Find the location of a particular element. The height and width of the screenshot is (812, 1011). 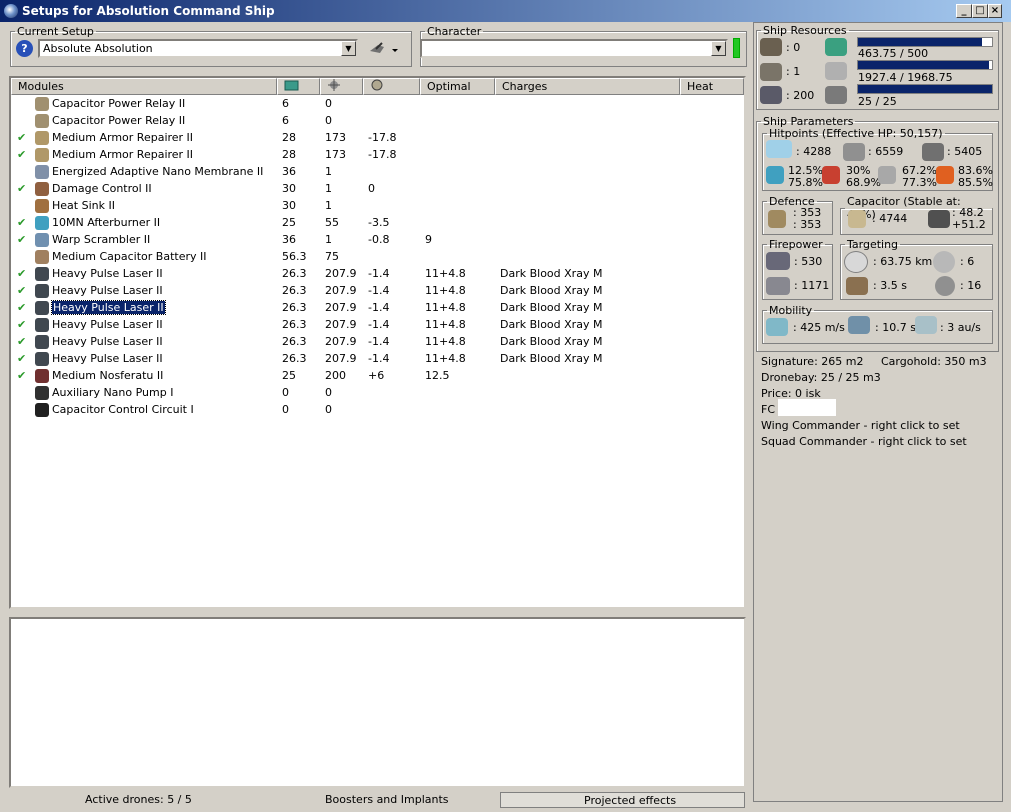

module-powergrid: 200 is located at coordinates (335, 375).